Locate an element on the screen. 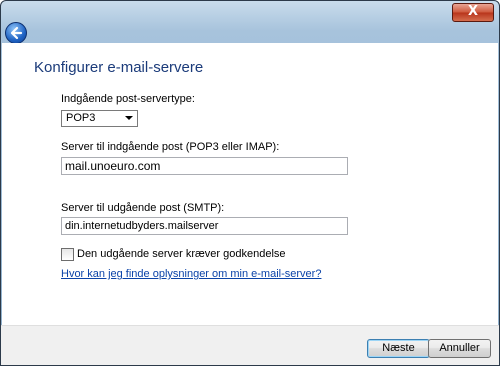 This screenshot has width=500, height=366. close-button: X is located at coordinates (473, 12).